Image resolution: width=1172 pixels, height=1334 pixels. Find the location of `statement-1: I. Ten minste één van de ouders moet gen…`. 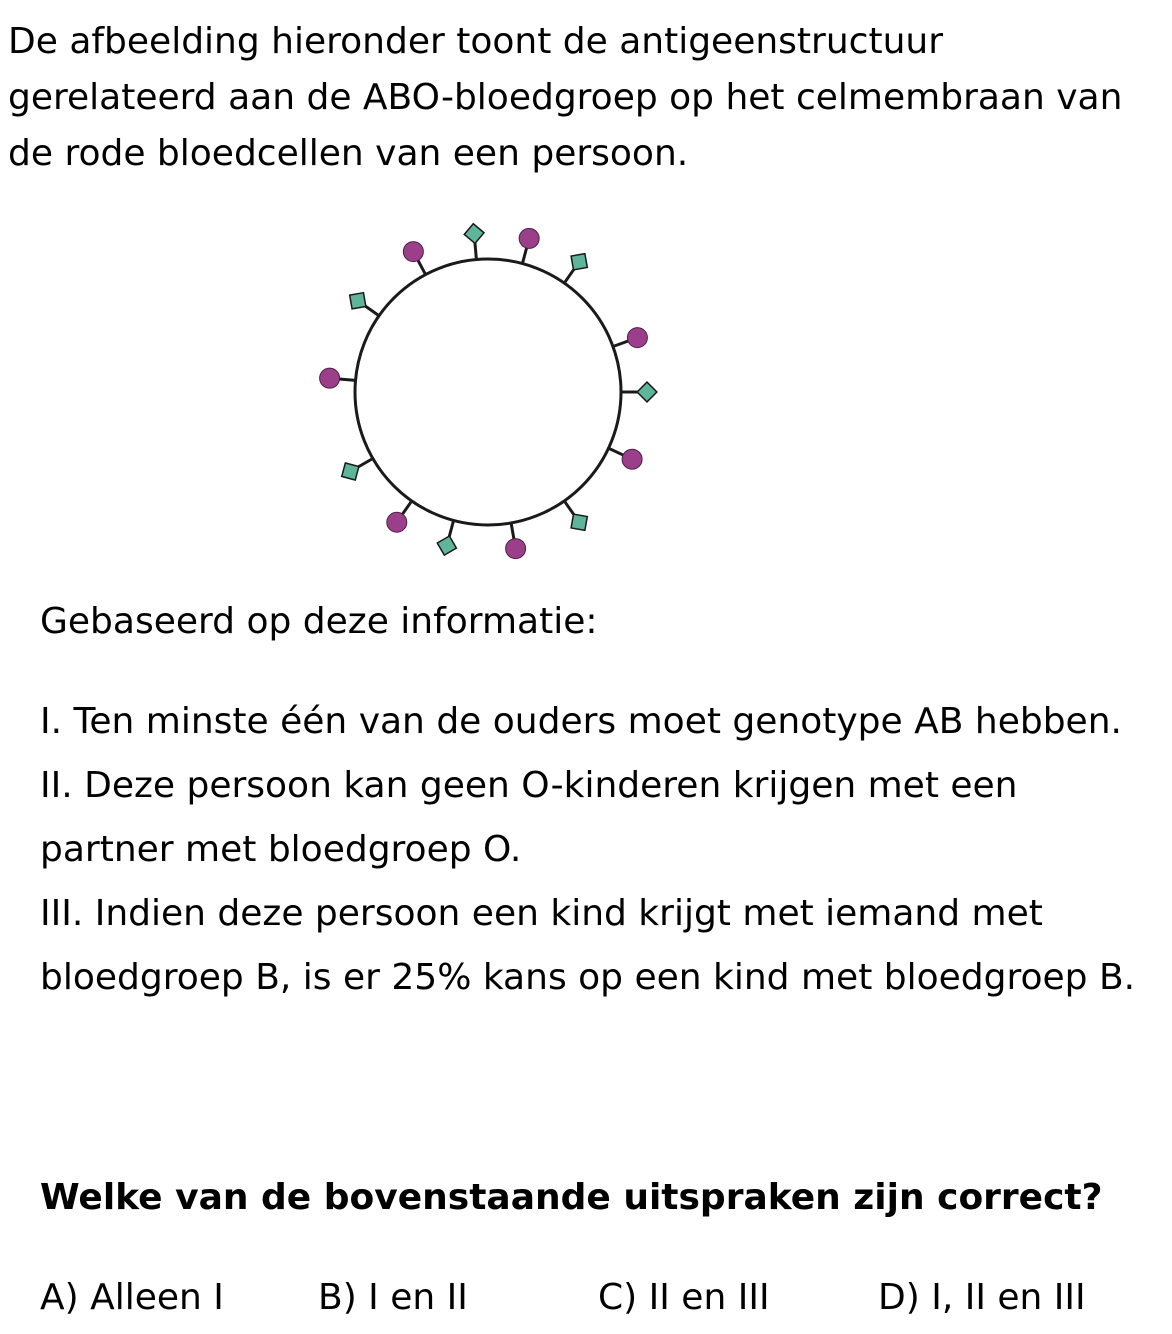

statement-1: I. Ten minste één van de ouders moet gen… is located at coordinates (581, 721).